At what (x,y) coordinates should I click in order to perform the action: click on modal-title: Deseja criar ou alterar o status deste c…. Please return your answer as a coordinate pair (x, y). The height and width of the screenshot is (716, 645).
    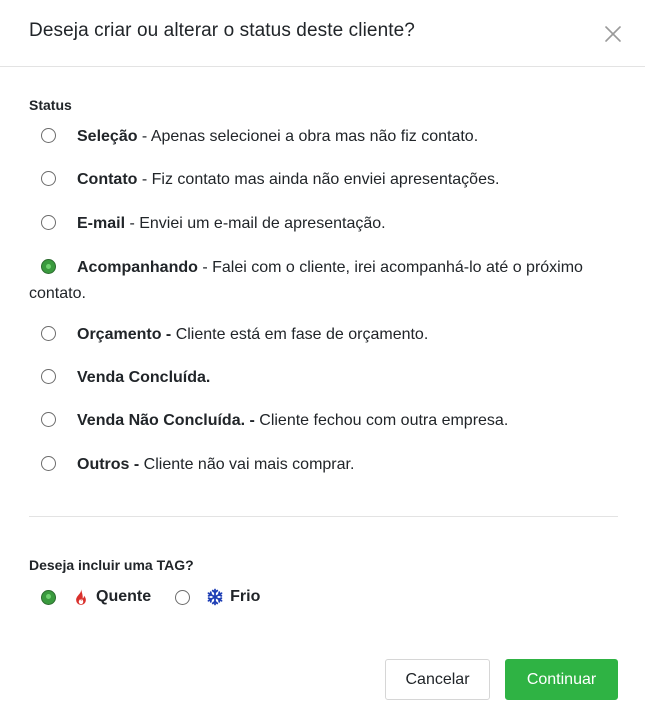
    Looking at the image, I should click on (222, 30).